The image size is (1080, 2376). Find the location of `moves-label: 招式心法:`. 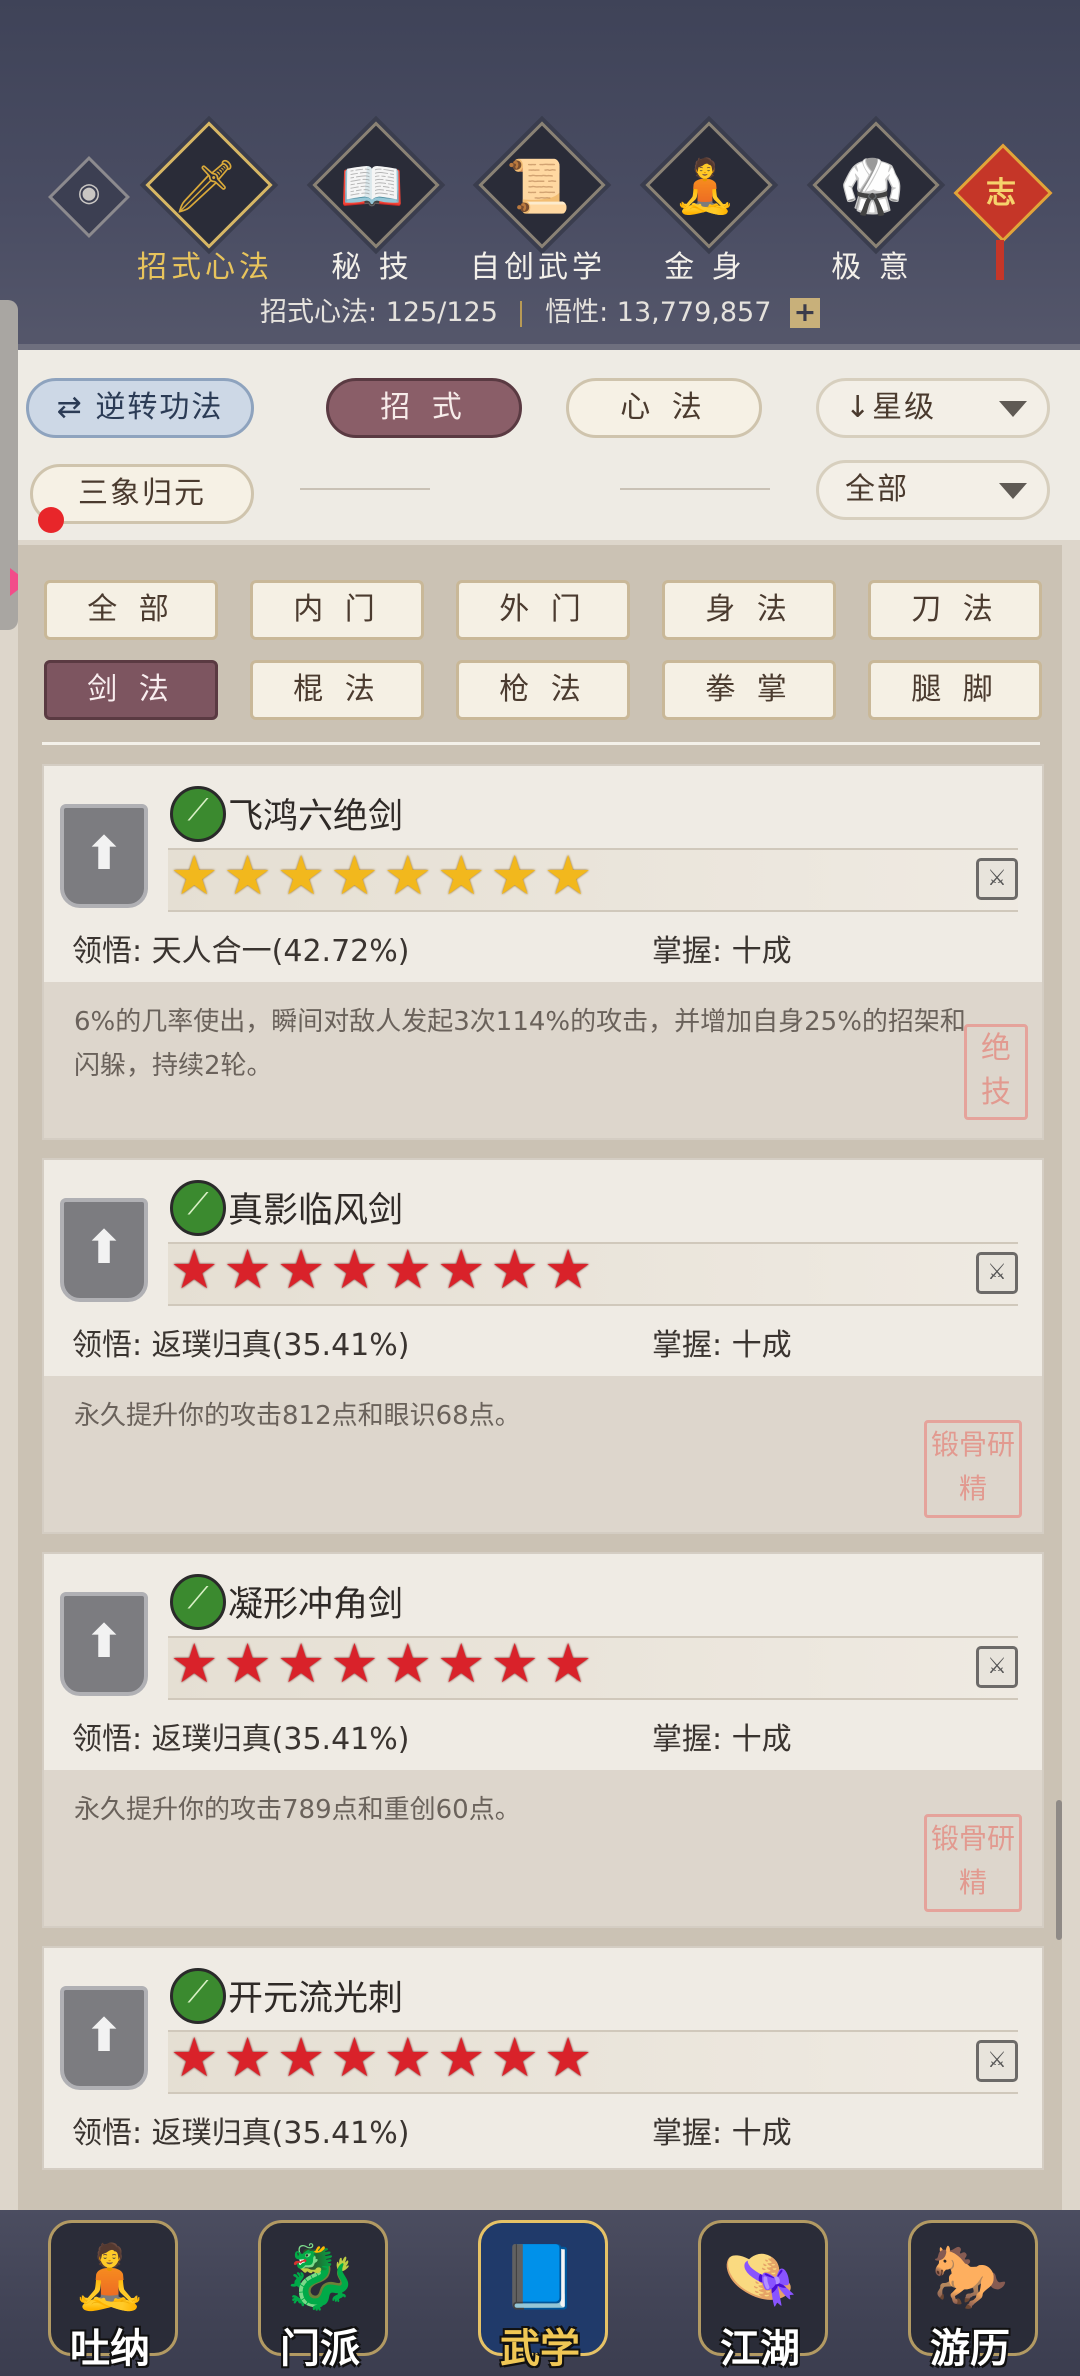

moves-label: 招式心法: is located at coordinates (319, 312).